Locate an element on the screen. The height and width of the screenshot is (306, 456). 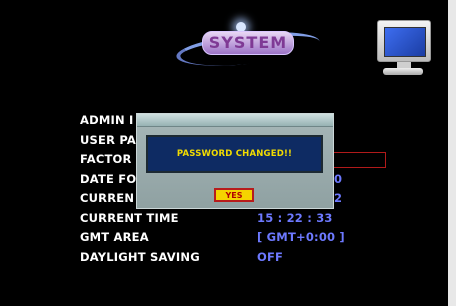
setting-label: CURRENT TIME is located at coordinates (129, 217).